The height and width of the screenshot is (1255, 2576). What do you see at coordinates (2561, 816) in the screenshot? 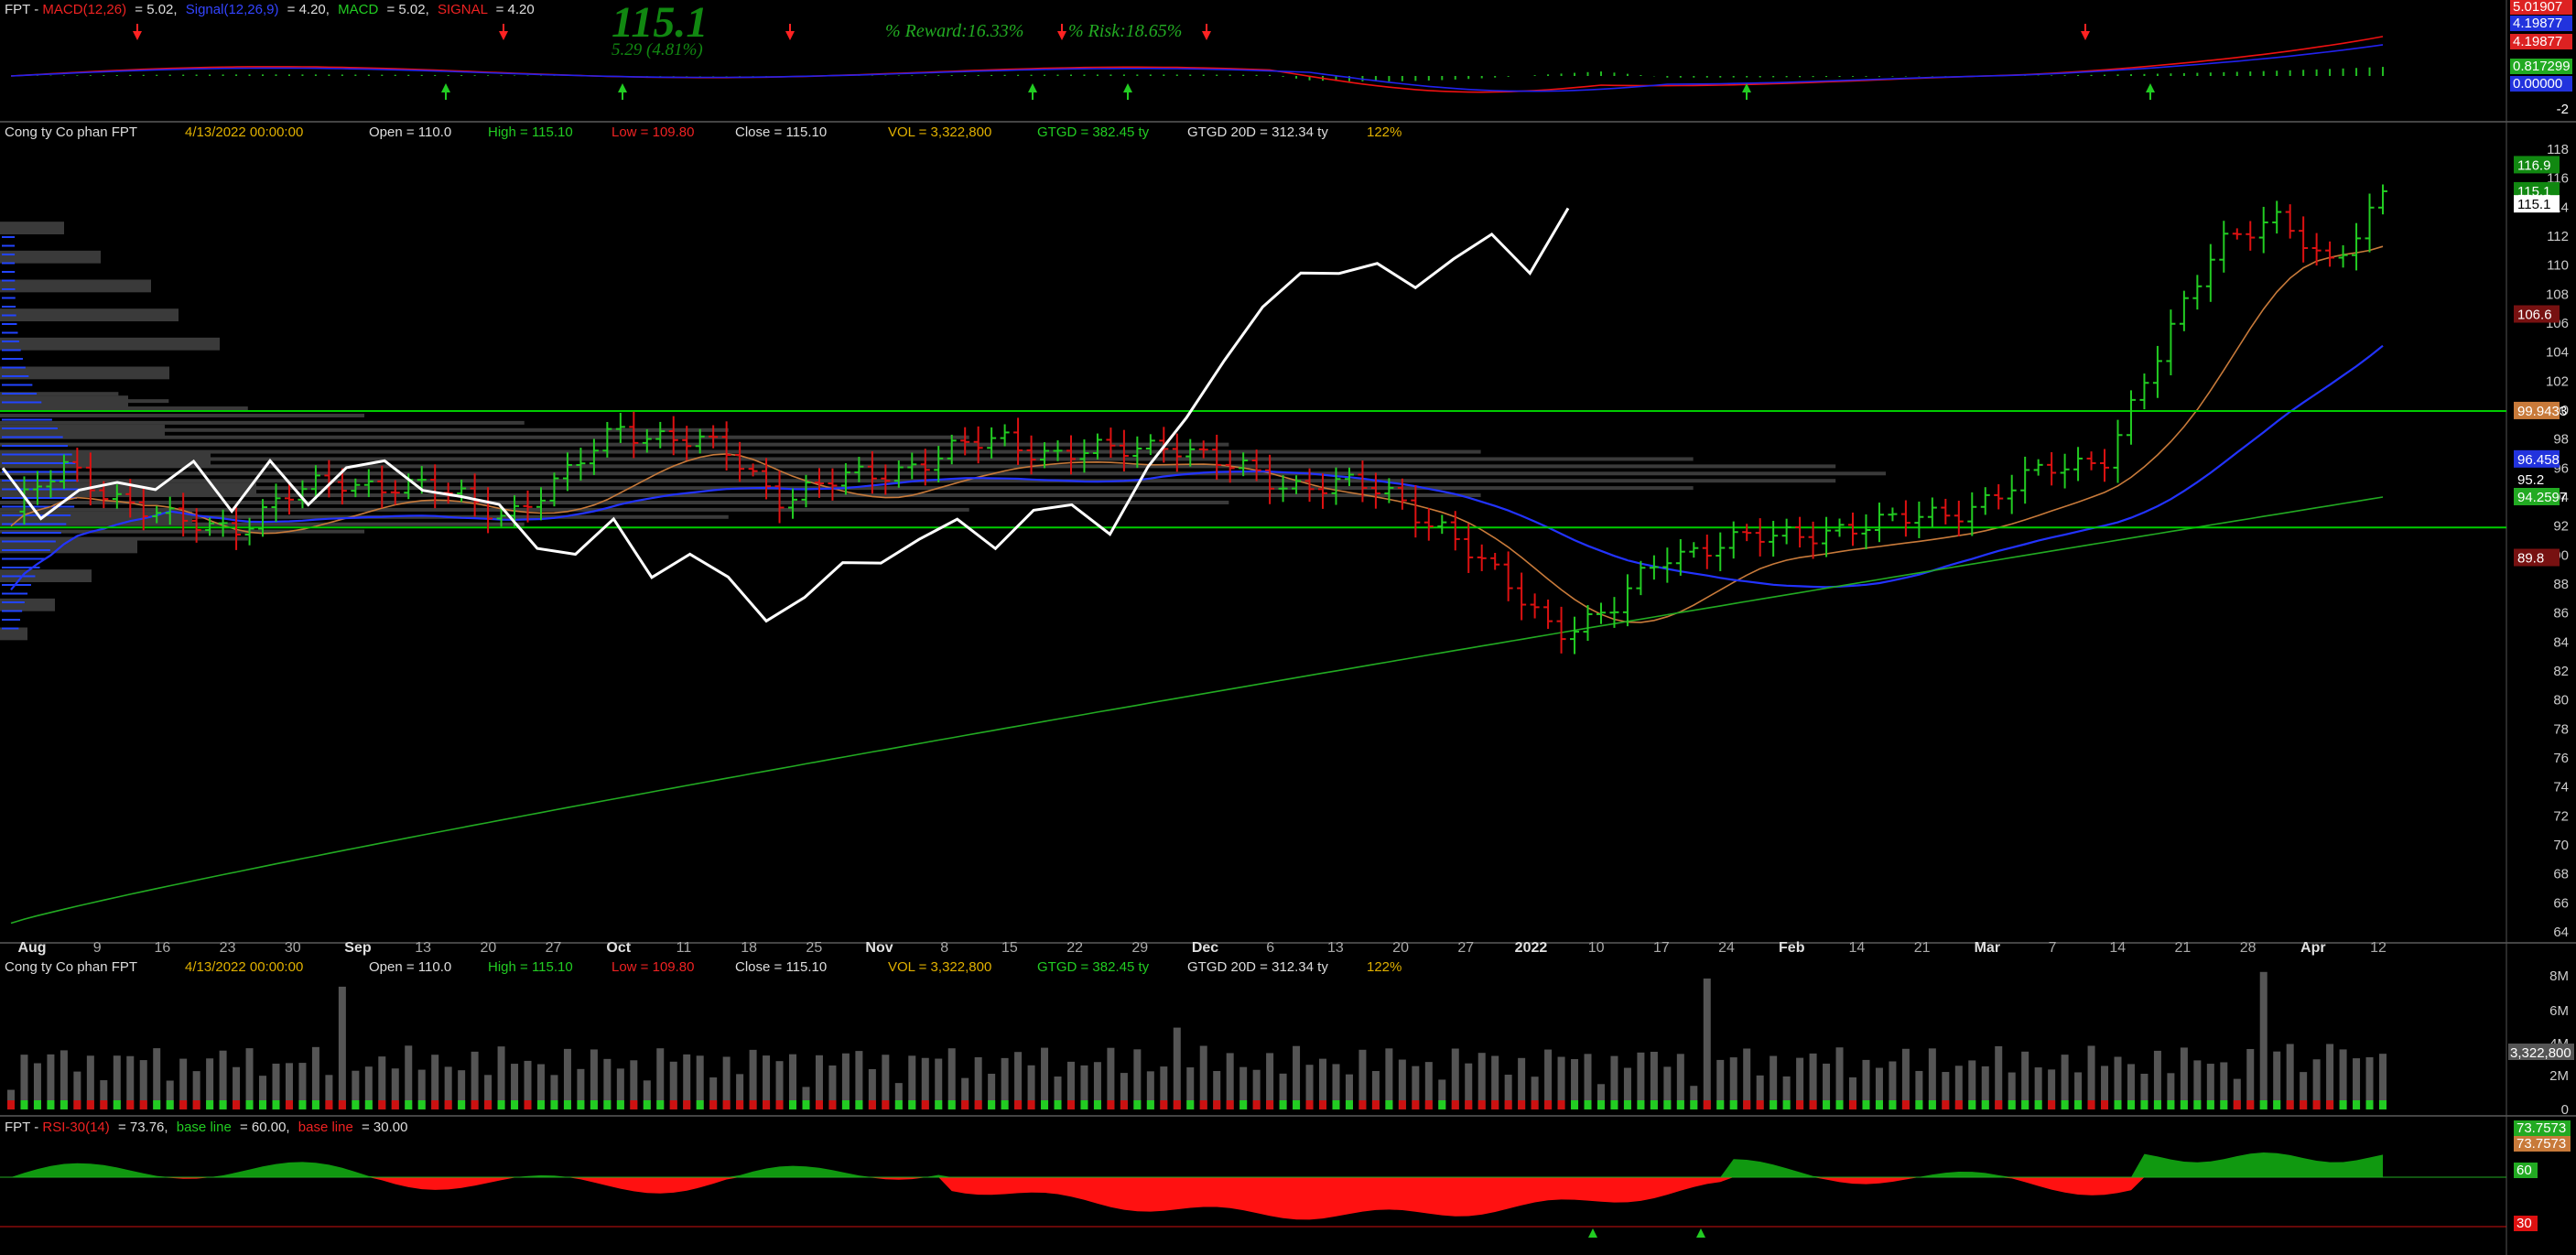
I see `price-tick: 72` at bounding box center [2561, 816].